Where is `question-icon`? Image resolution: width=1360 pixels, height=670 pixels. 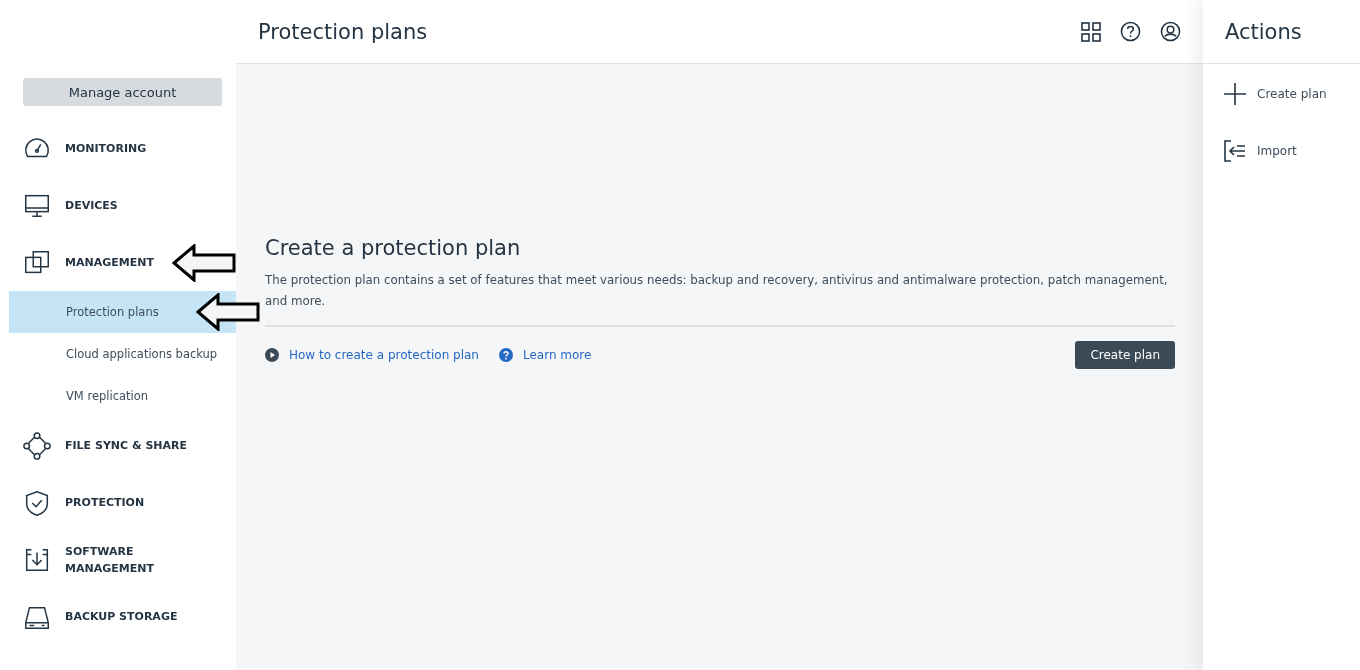
question-icon is located at coordinates (505, 354).